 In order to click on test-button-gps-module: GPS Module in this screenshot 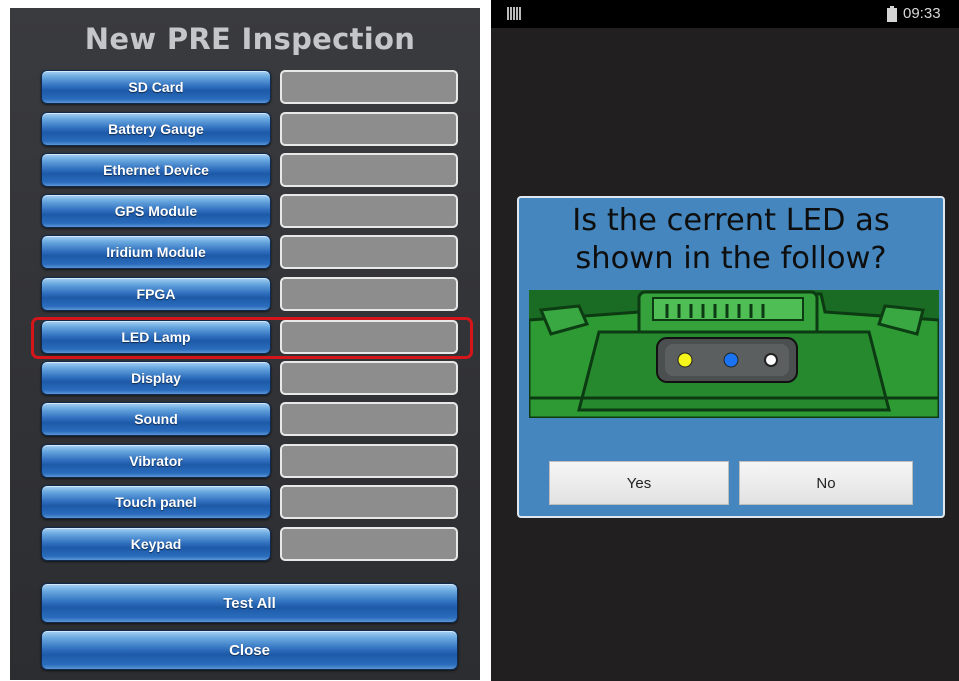, I will do `click(156, 211)`.